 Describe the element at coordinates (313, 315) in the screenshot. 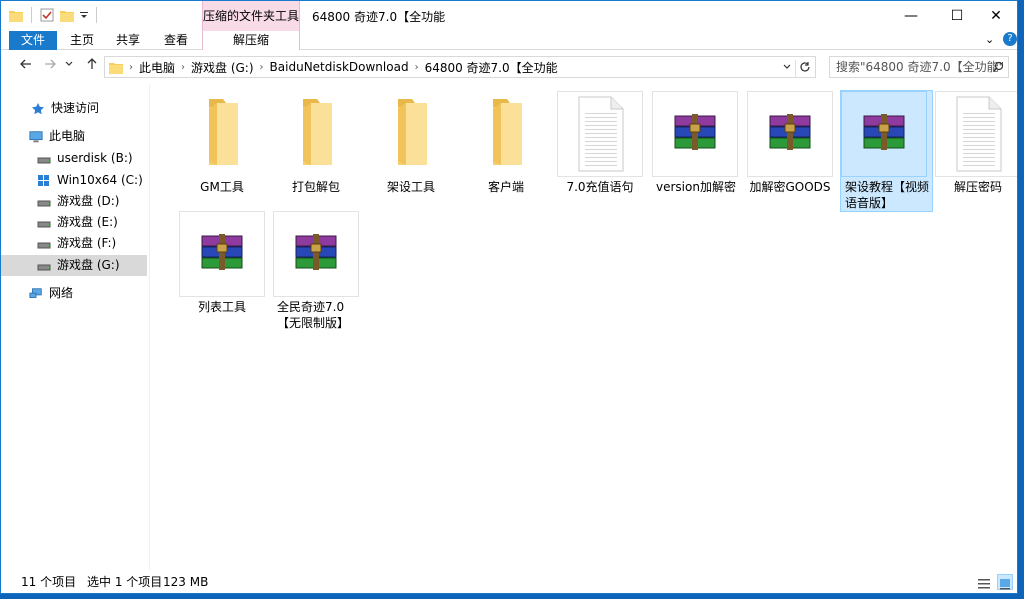

I see `file-name: 全民奇迹7.0【无限制版】` at that location.